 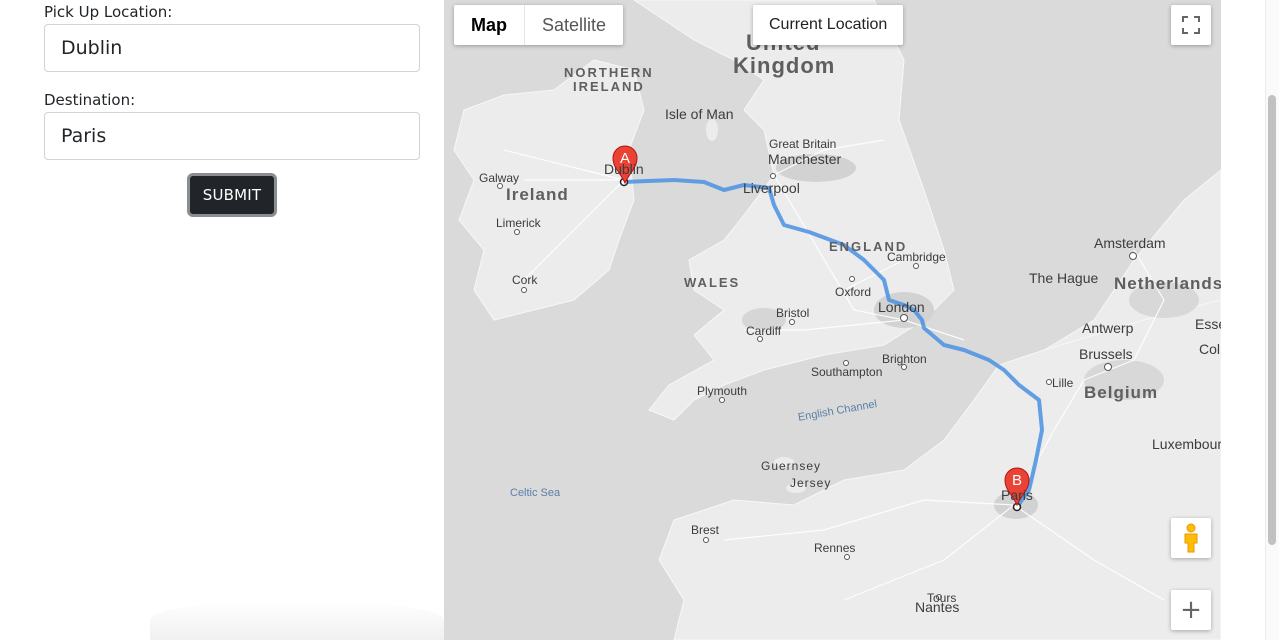 I want to click on destination-label: Destination:, so click(x=90, y=100).